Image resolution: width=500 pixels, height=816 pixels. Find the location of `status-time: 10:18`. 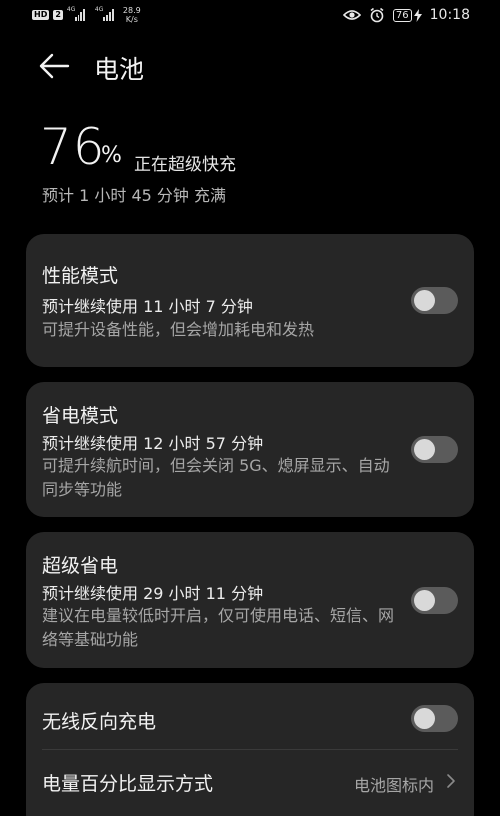

status-time: 10:18 is located at coordinates (449, 15).